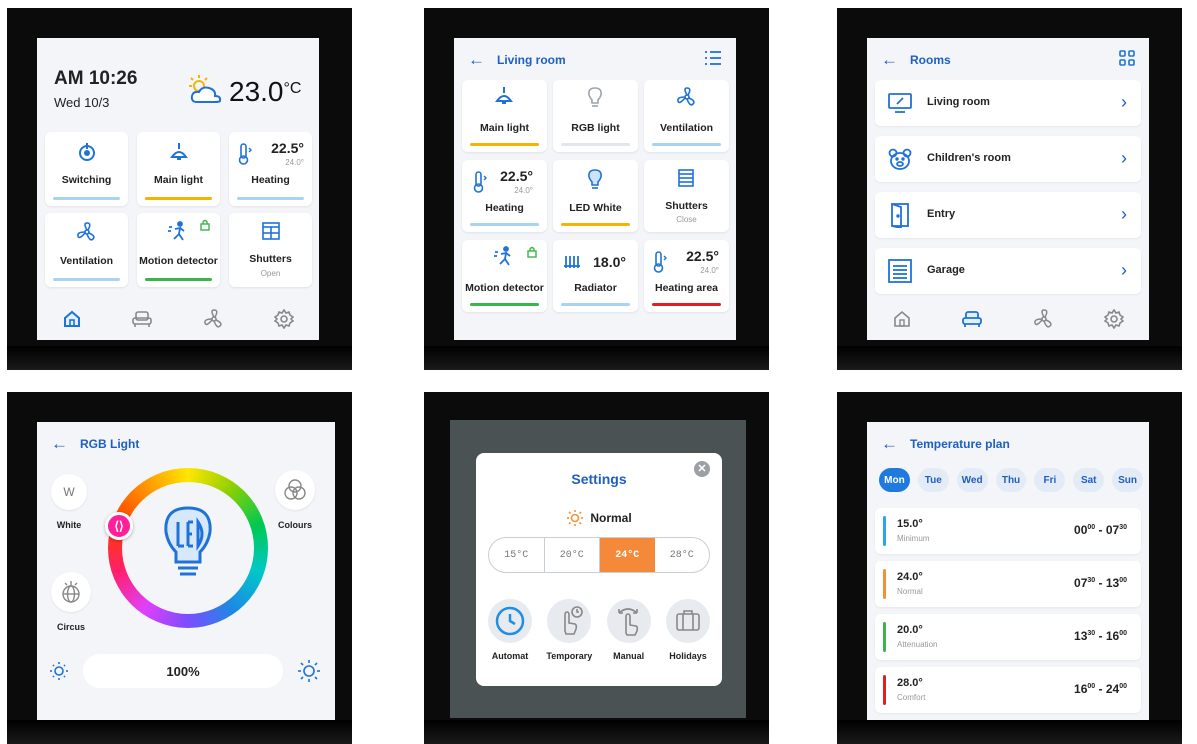  Describe the element at coordinates (1050, 480) in the screenshot. I see `day-tab: Fri` at that location.